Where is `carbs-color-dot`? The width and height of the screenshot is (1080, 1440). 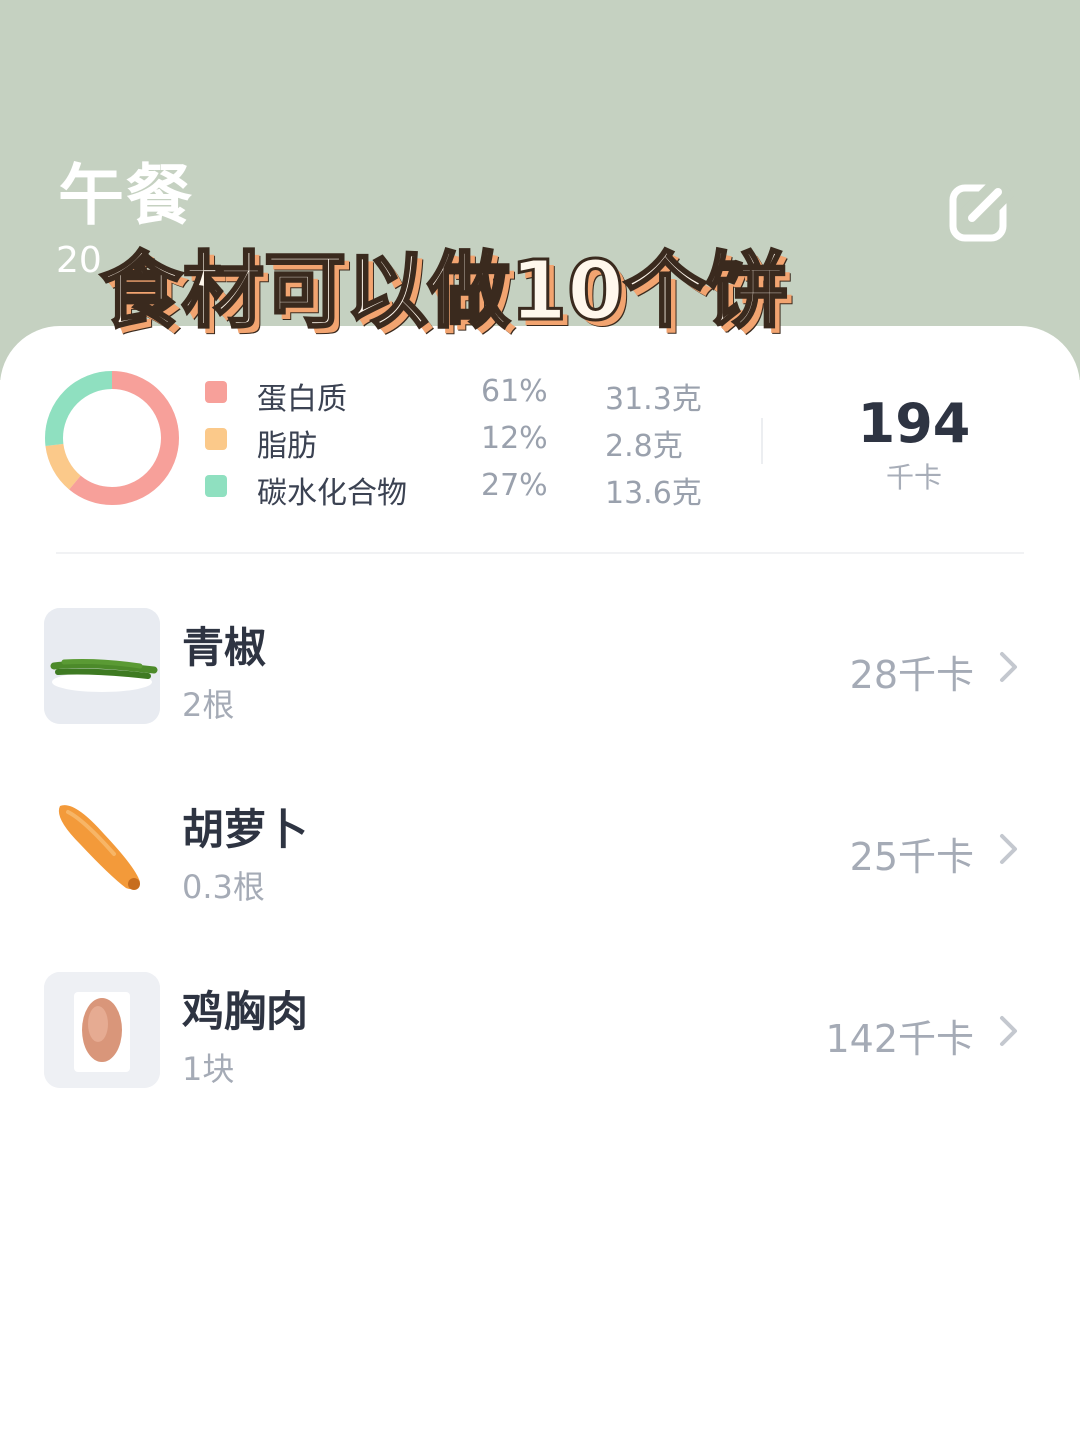
carbs-color-dot is located at coordinates (216, 486).